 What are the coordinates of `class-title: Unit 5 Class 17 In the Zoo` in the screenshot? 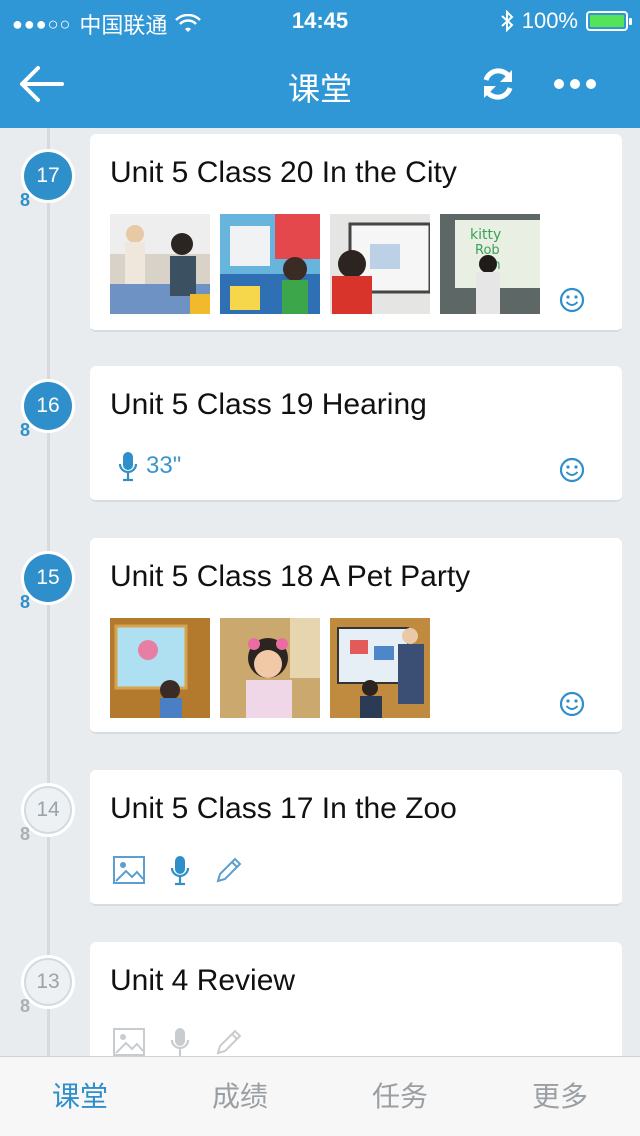 It's located at (283, 808).